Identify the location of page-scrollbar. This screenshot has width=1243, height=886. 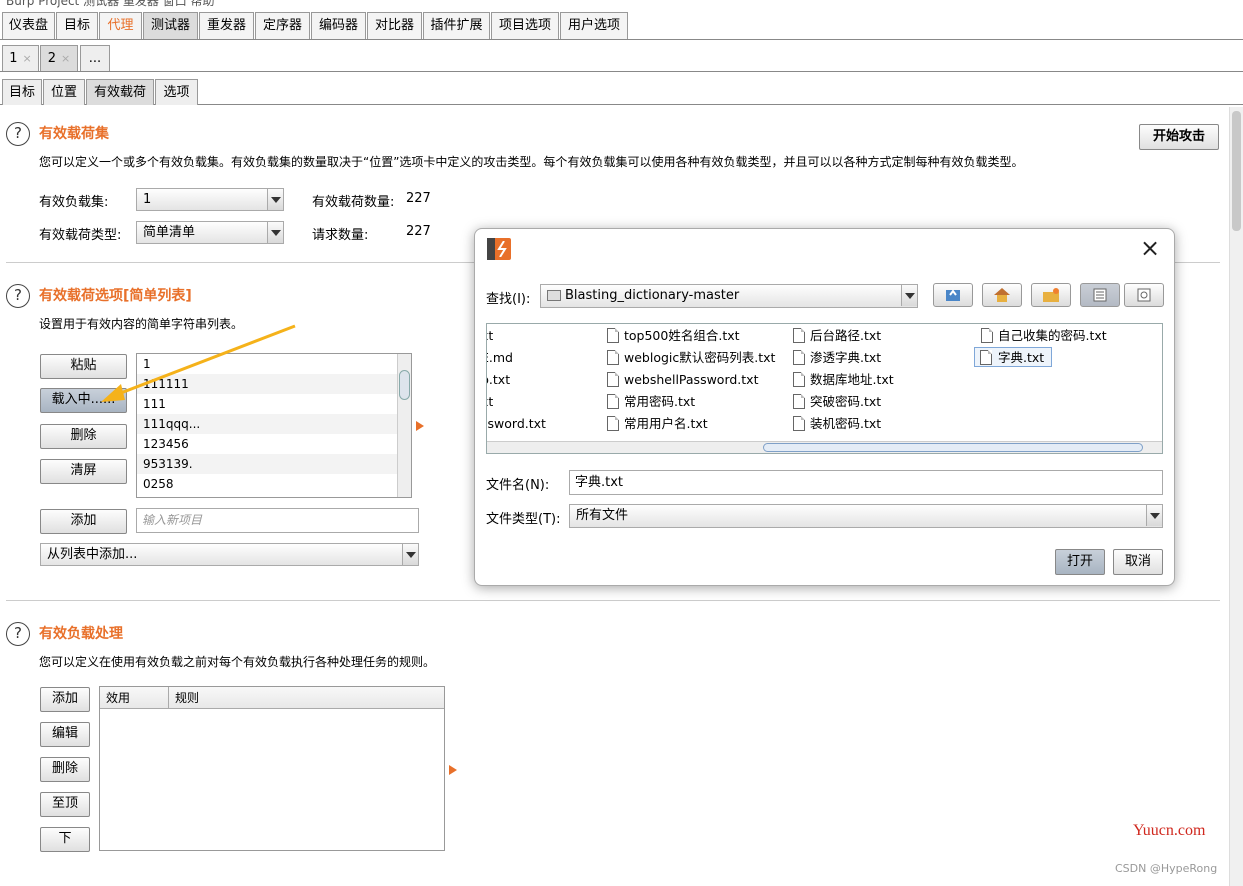
(1236, 496).